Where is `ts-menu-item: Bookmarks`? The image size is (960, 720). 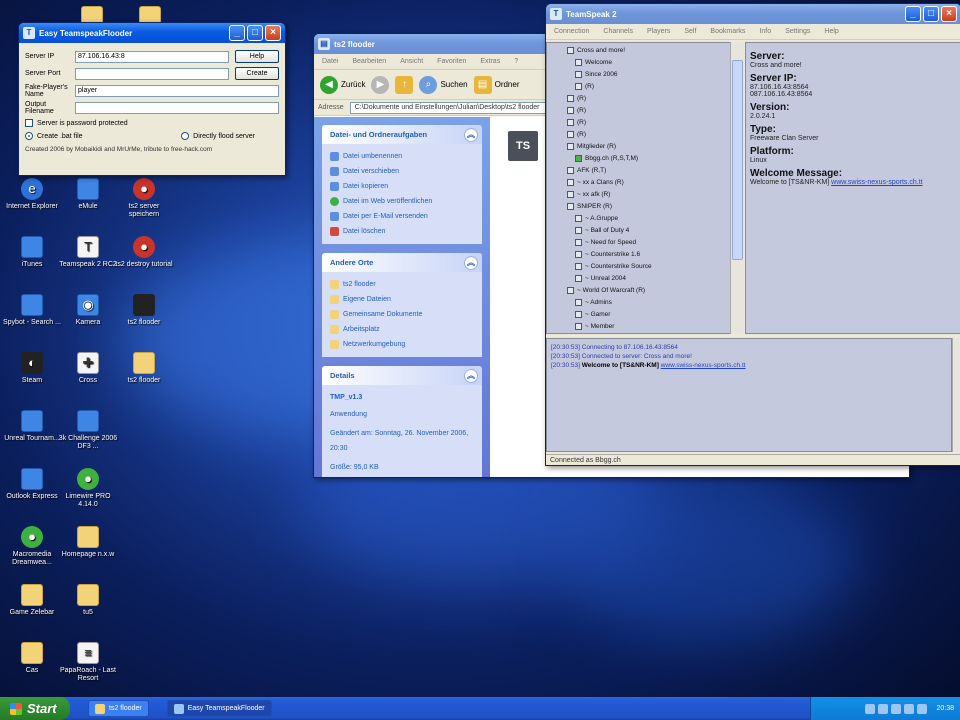 ts-menu-item: Bookmarks is located at coordinates (727, 31).